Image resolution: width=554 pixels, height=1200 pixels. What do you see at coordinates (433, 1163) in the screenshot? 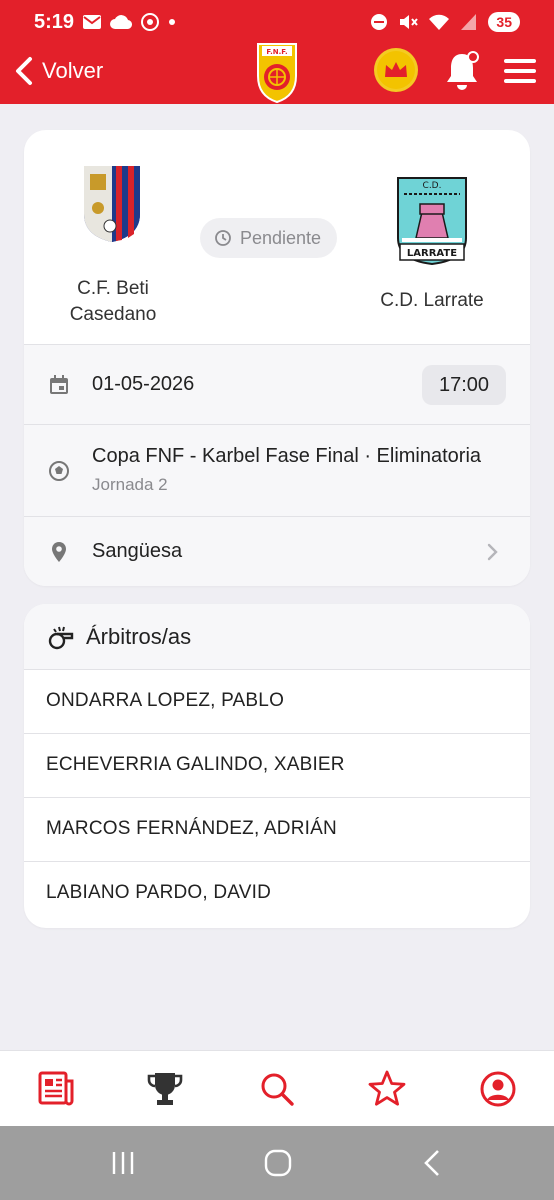
I see `back-nav-icon` at bounding box center [433, 1163].